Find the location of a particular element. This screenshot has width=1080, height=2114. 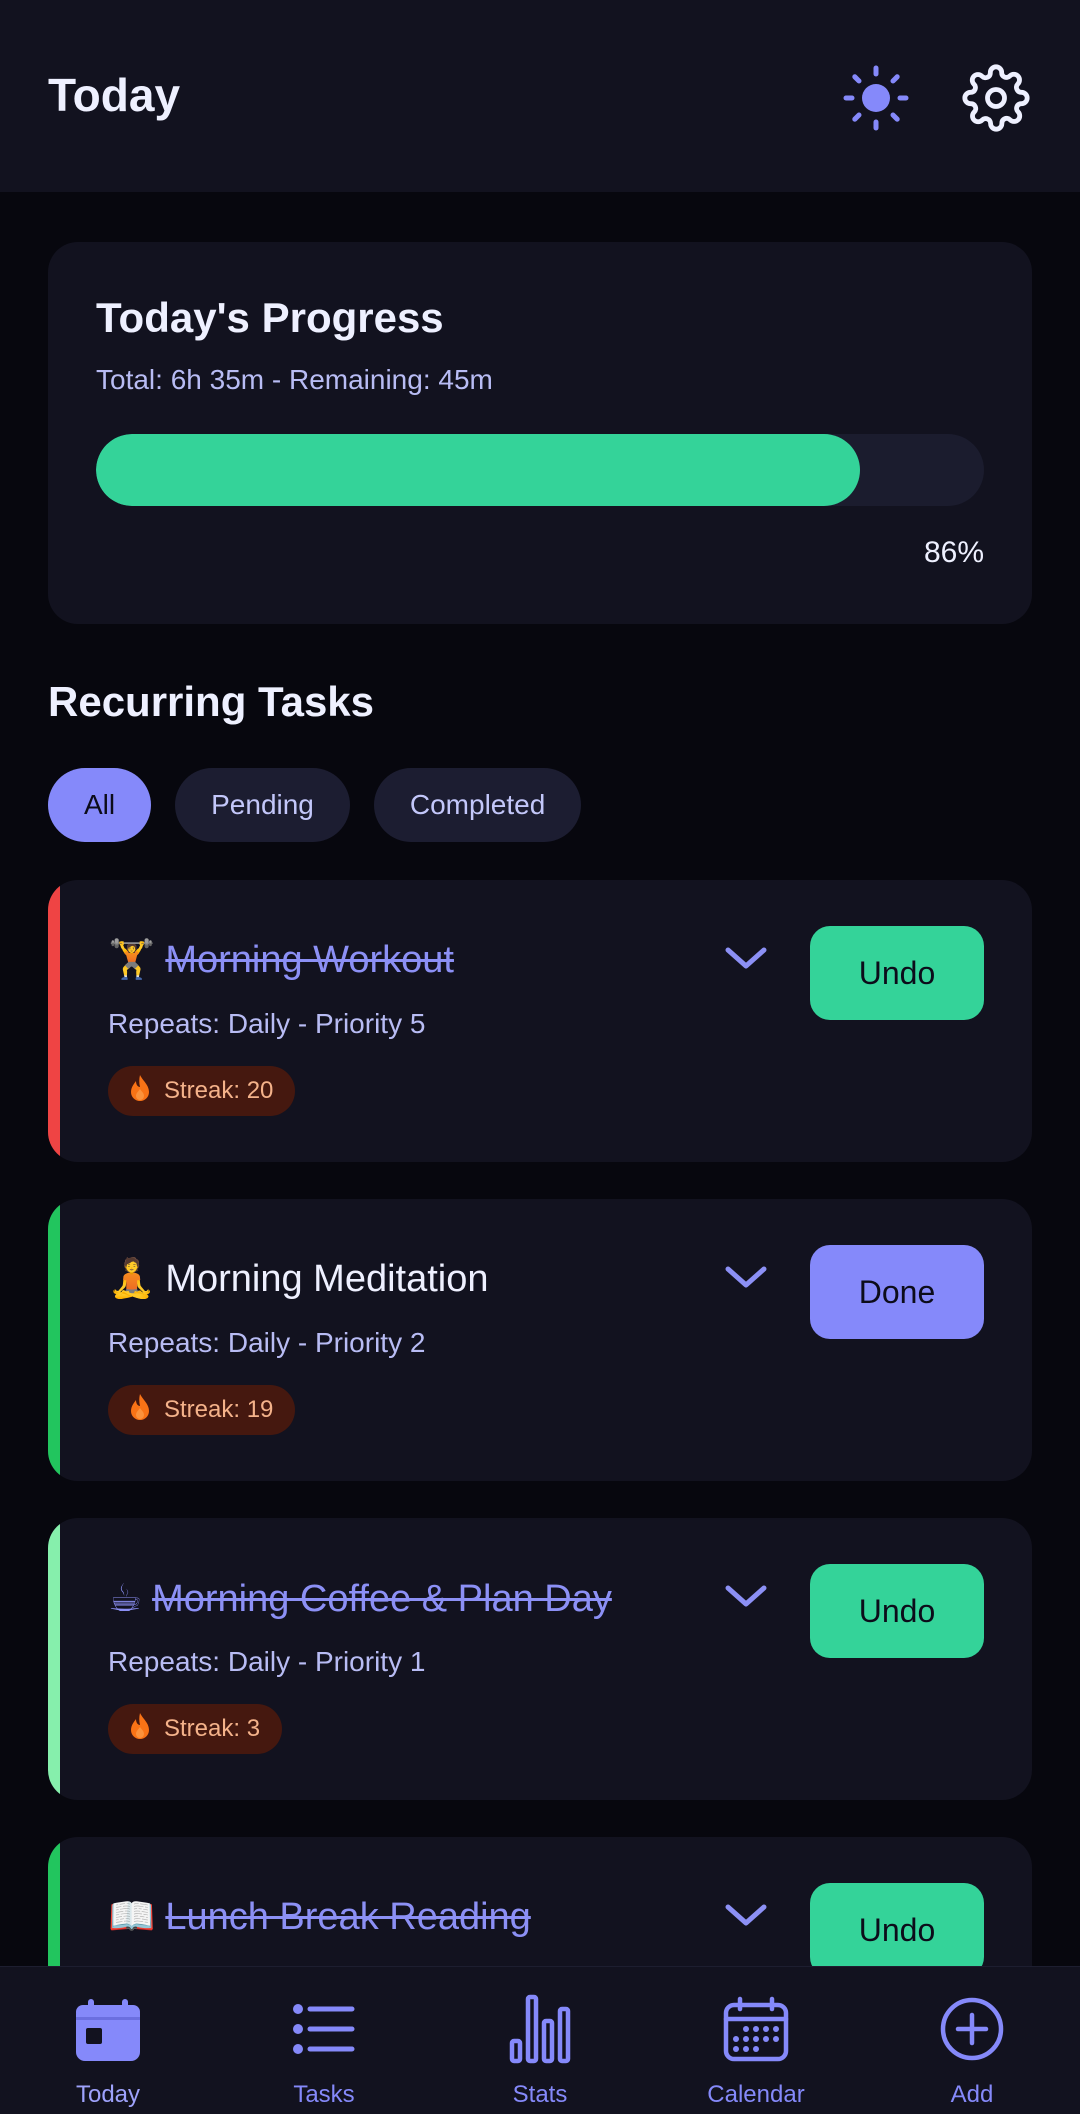

bar-chart-icon is located at coordinates (540, 2029).